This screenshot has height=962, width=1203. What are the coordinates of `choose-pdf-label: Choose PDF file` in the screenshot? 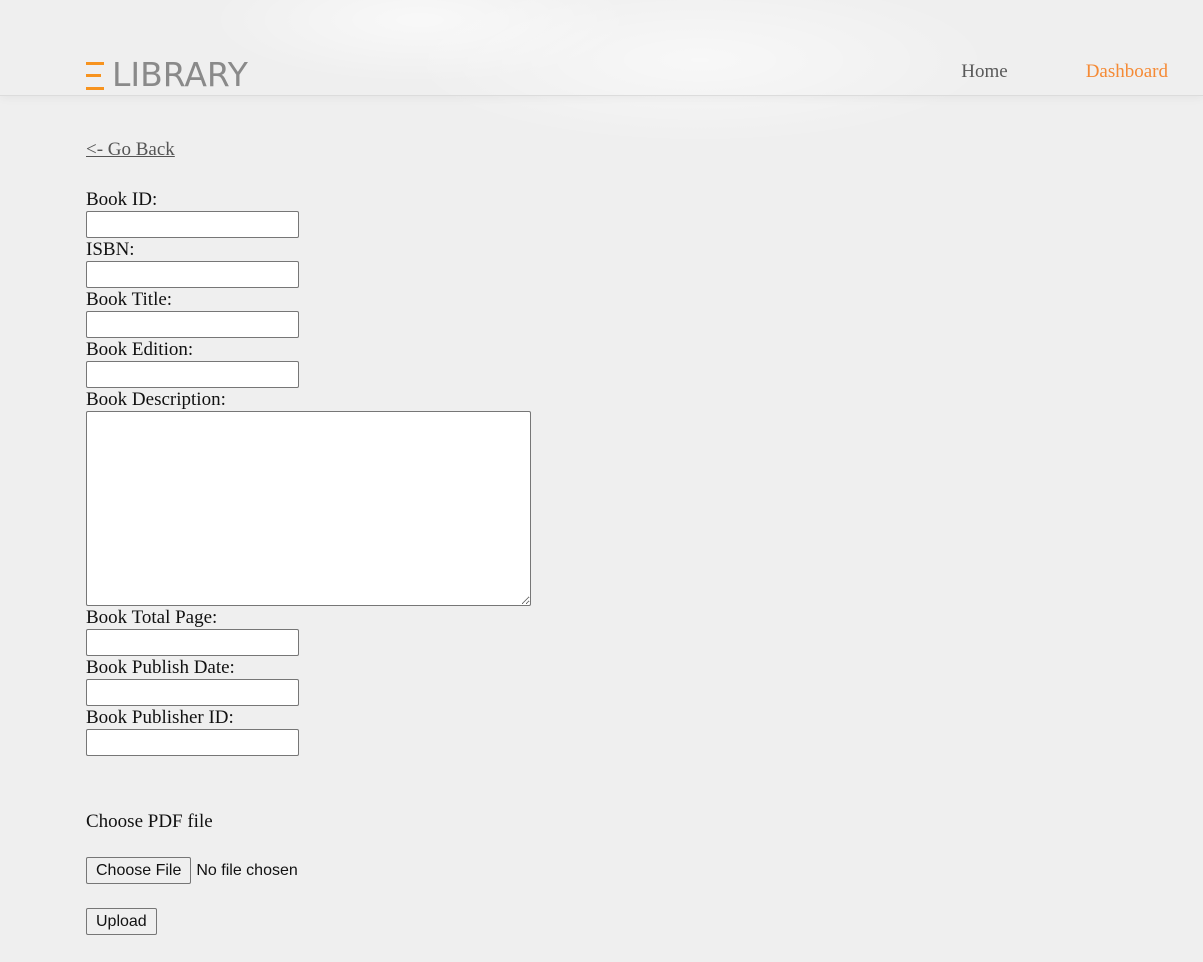 It's located at (149, 821).